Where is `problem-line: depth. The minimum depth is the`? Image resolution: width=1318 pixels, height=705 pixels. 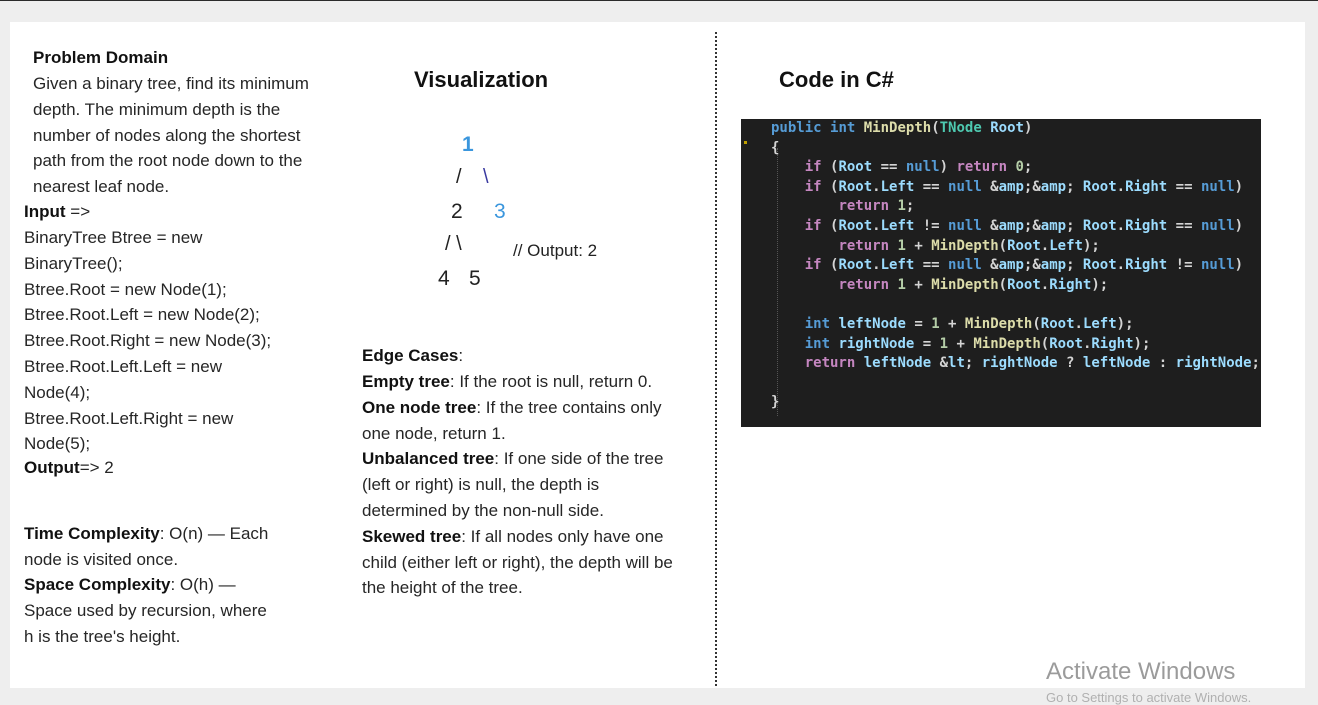 problem-line: depth. The minimum depth is the is located at coordinates (157, 109).